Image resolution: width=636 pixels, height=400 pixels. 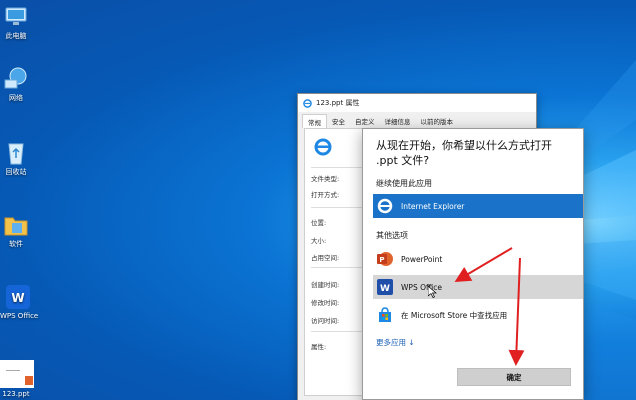 What do you see at coordinates (16, 79) in the screenshot?
I see `network-icon` at bounding box center [16, 79].